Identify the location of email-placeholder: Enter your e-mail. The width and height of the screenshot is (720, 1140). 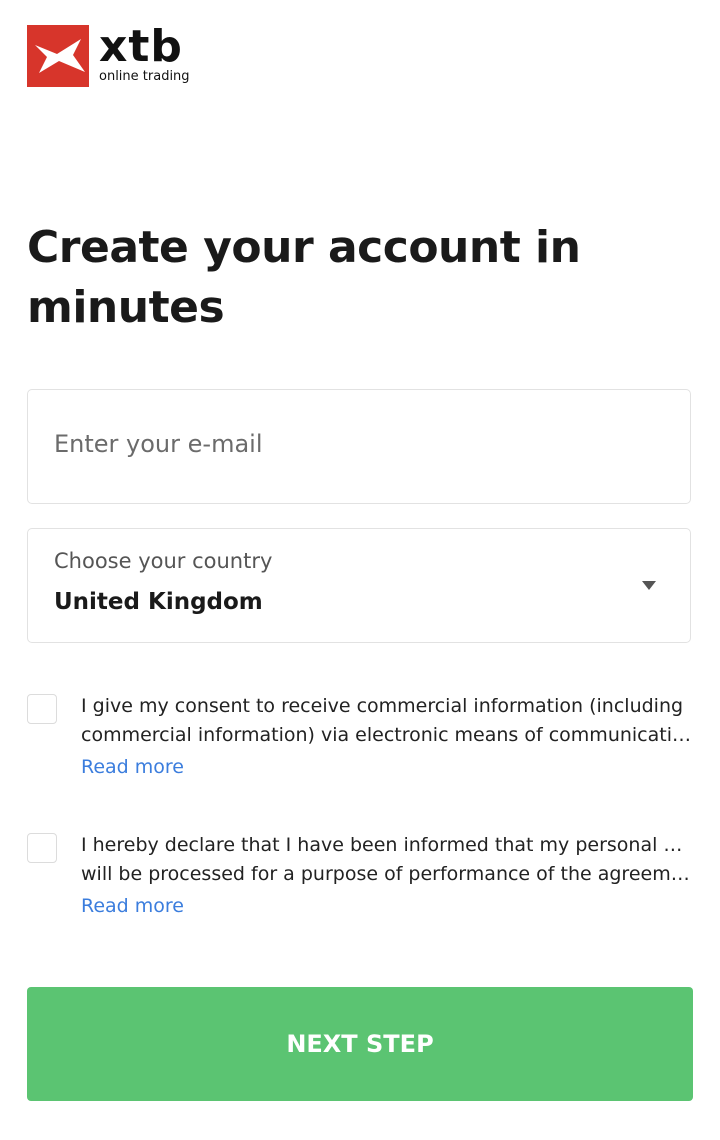
(158, 444).